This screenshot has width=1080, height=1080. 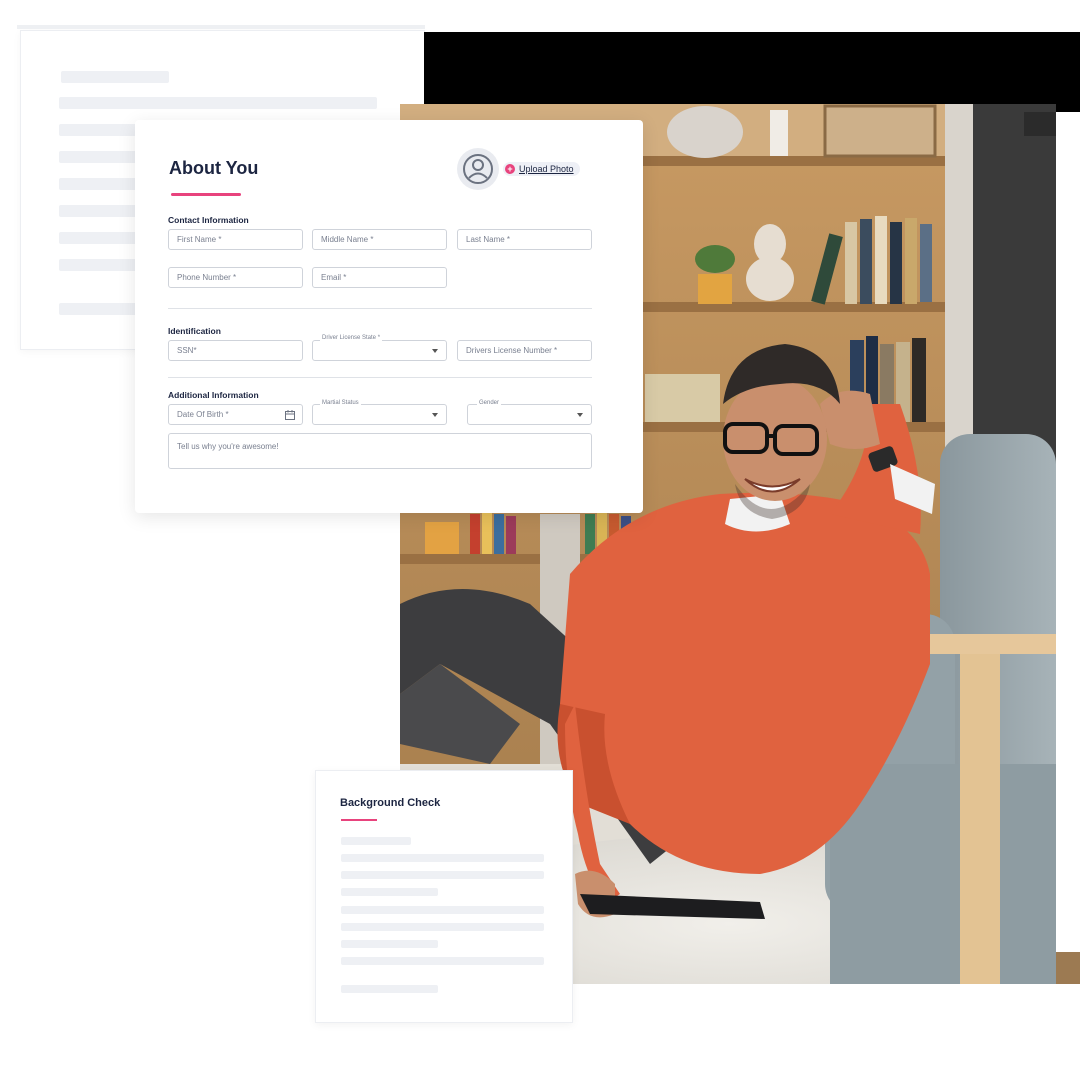 I want to click on user-avatar-icon, so click(x=478, y=169).